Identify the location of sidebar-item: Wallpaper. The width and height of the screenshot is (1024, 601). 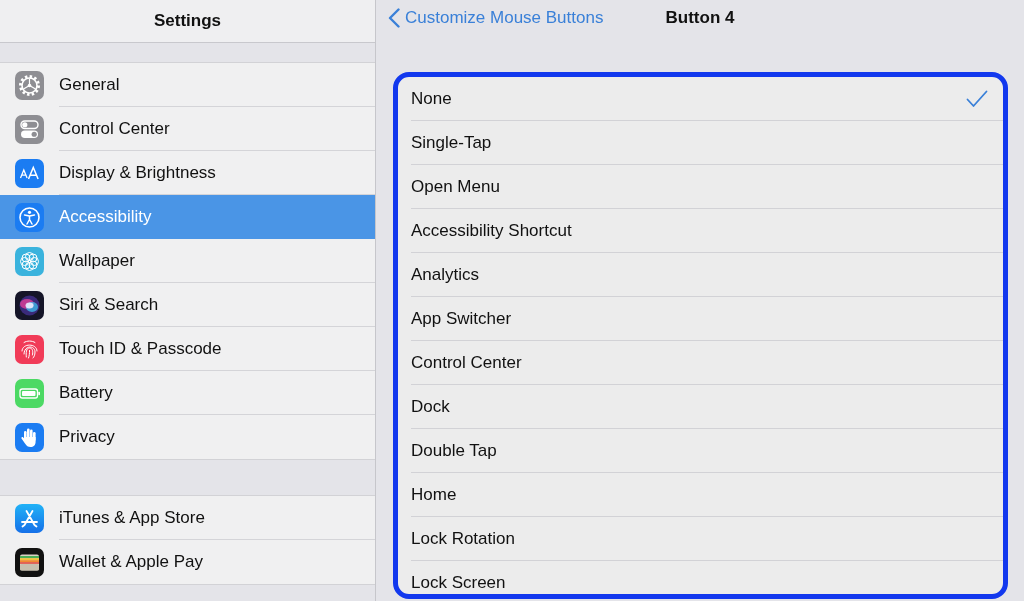
(187, 261).